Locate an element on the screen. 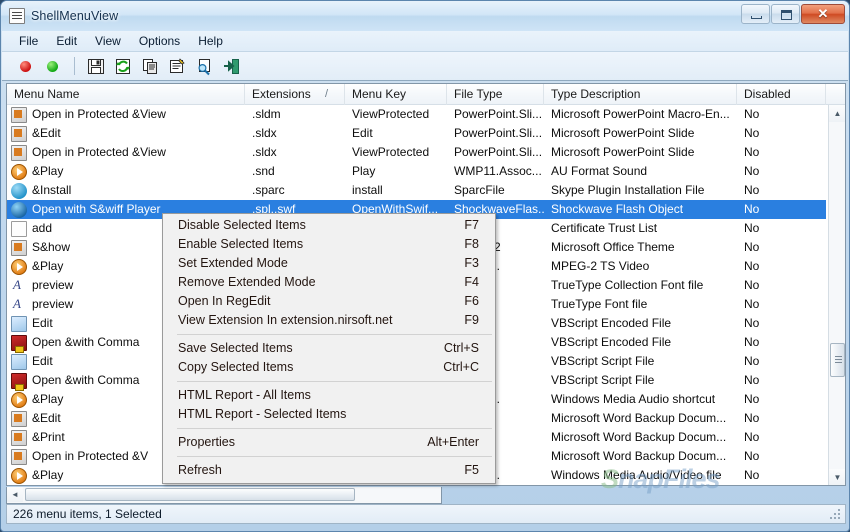  context-menu-item-label: Enable Selected Items is located at coordinates (241, 244).